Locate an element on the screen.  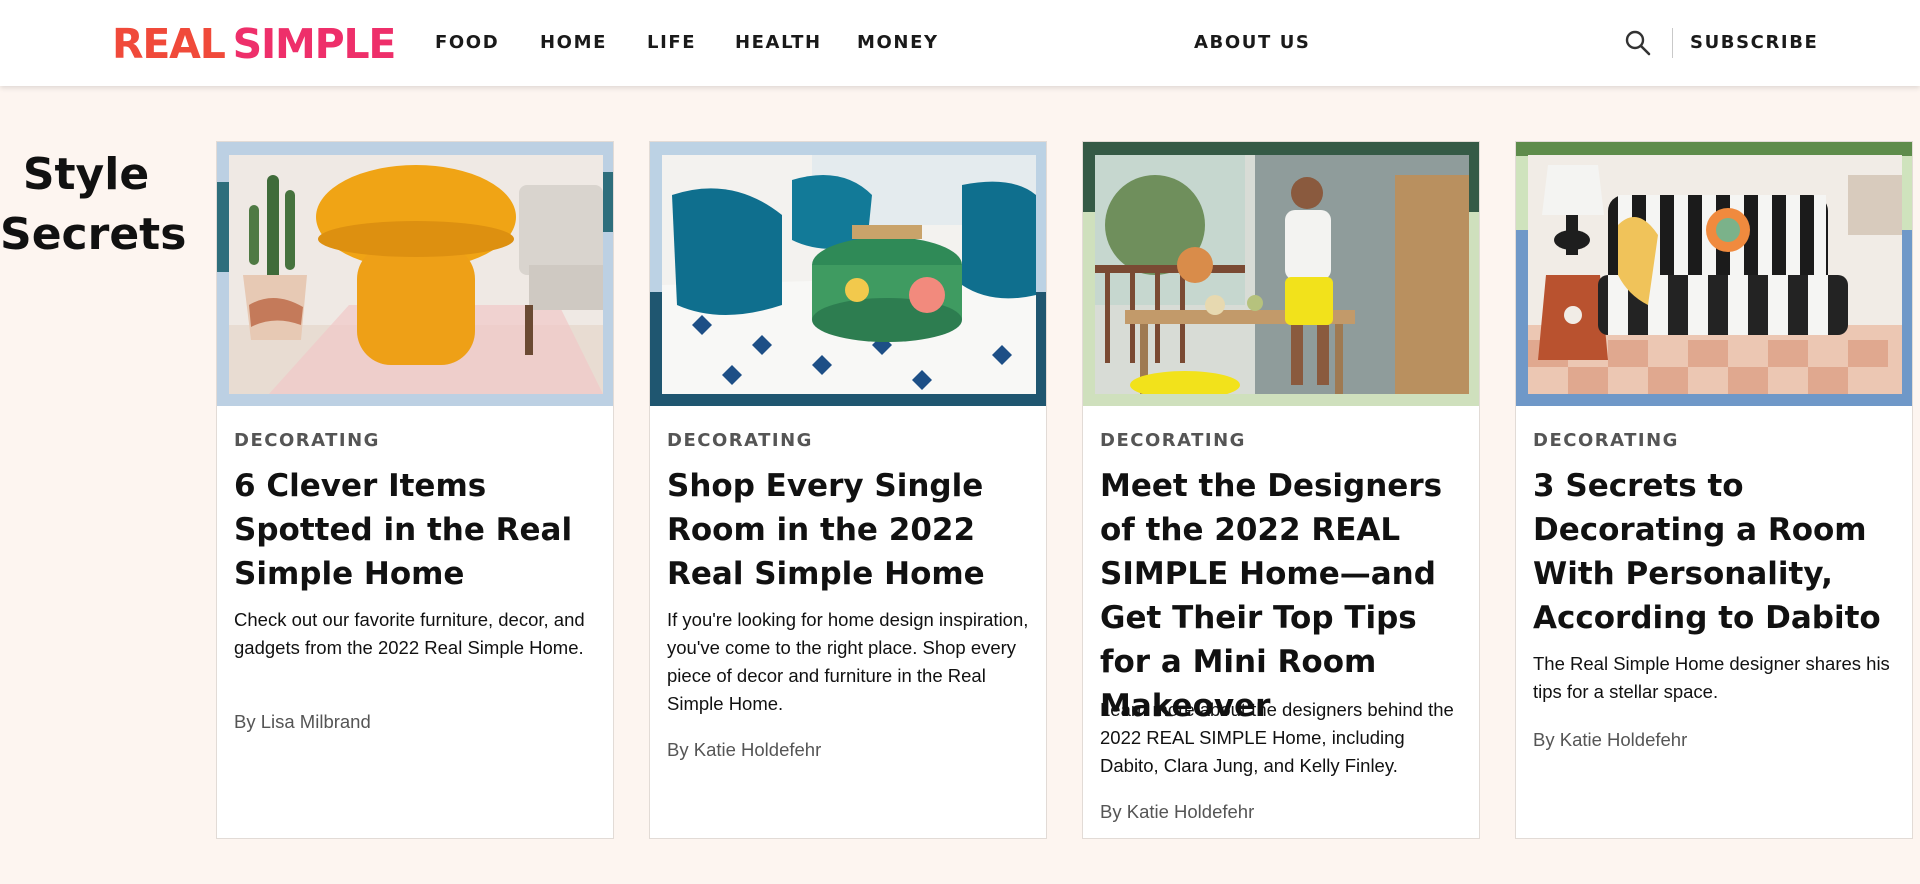
nav-item-life: LIFE is located at coordinates (671, 43).